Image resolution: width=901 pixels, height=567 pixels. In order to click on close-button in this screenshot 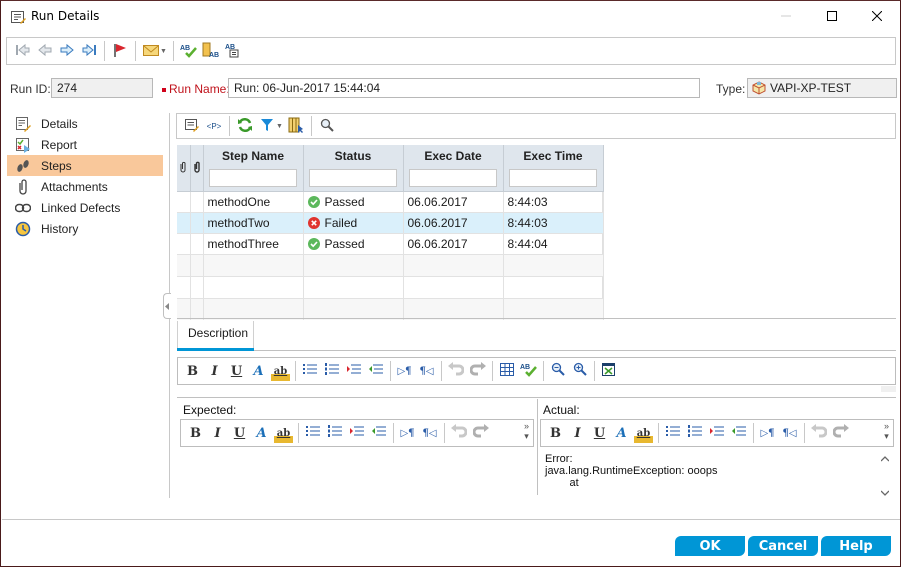, I will do `click(877, 16)`.